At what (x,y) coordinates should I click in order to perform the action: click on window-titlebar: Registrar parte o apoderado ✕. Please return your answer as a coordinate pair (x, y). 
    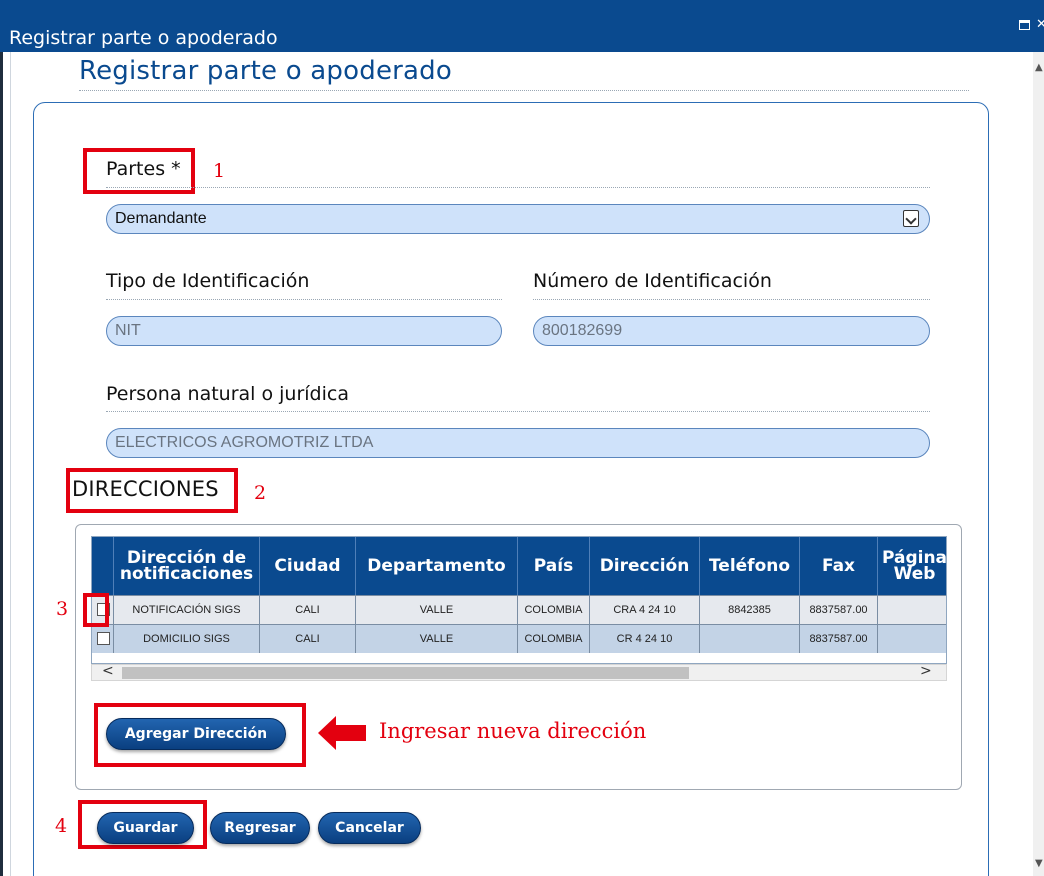
    Looking at the image, I should click on (522, 26).